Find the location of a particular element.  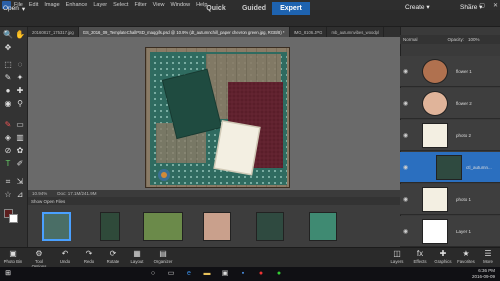

status-bar: 10.94% Doc: 17.1M/241.9M is located at coordinates (214, 193).